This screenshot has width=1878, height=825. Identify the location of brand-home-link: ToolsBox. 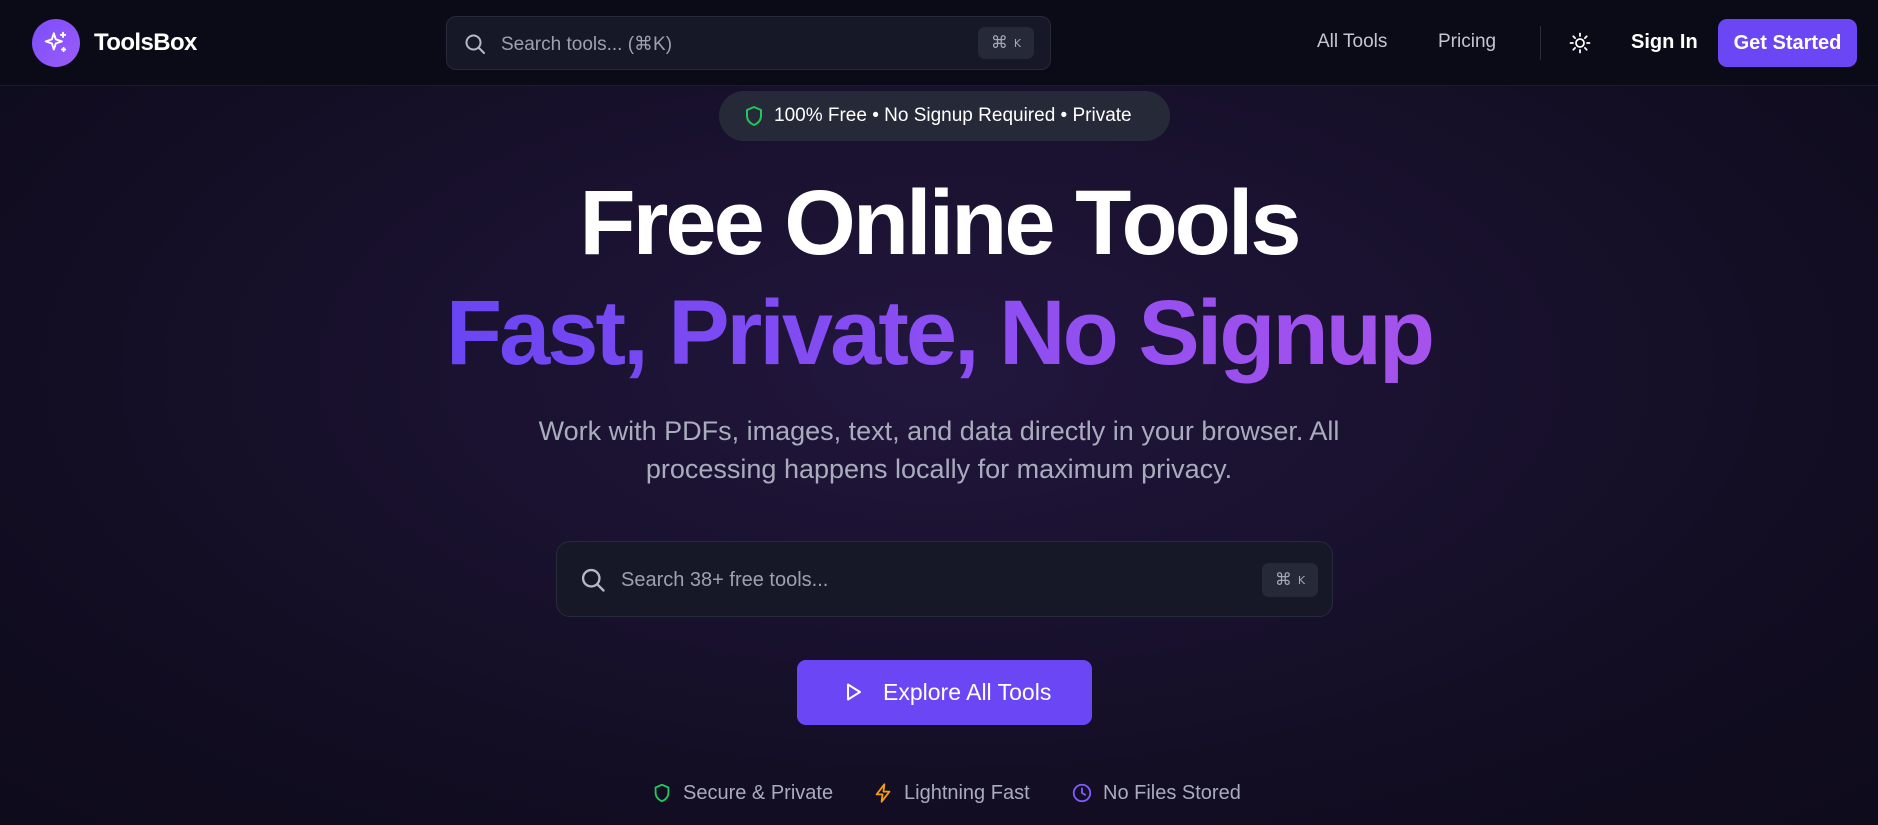
(114, 43).